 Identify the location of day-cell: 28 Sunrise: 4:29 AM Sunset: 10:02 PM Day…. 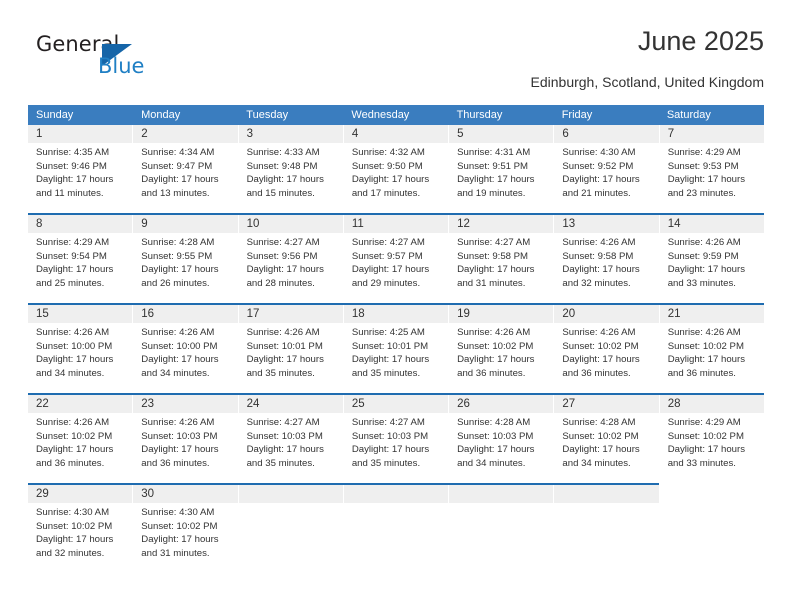
(711, 439).